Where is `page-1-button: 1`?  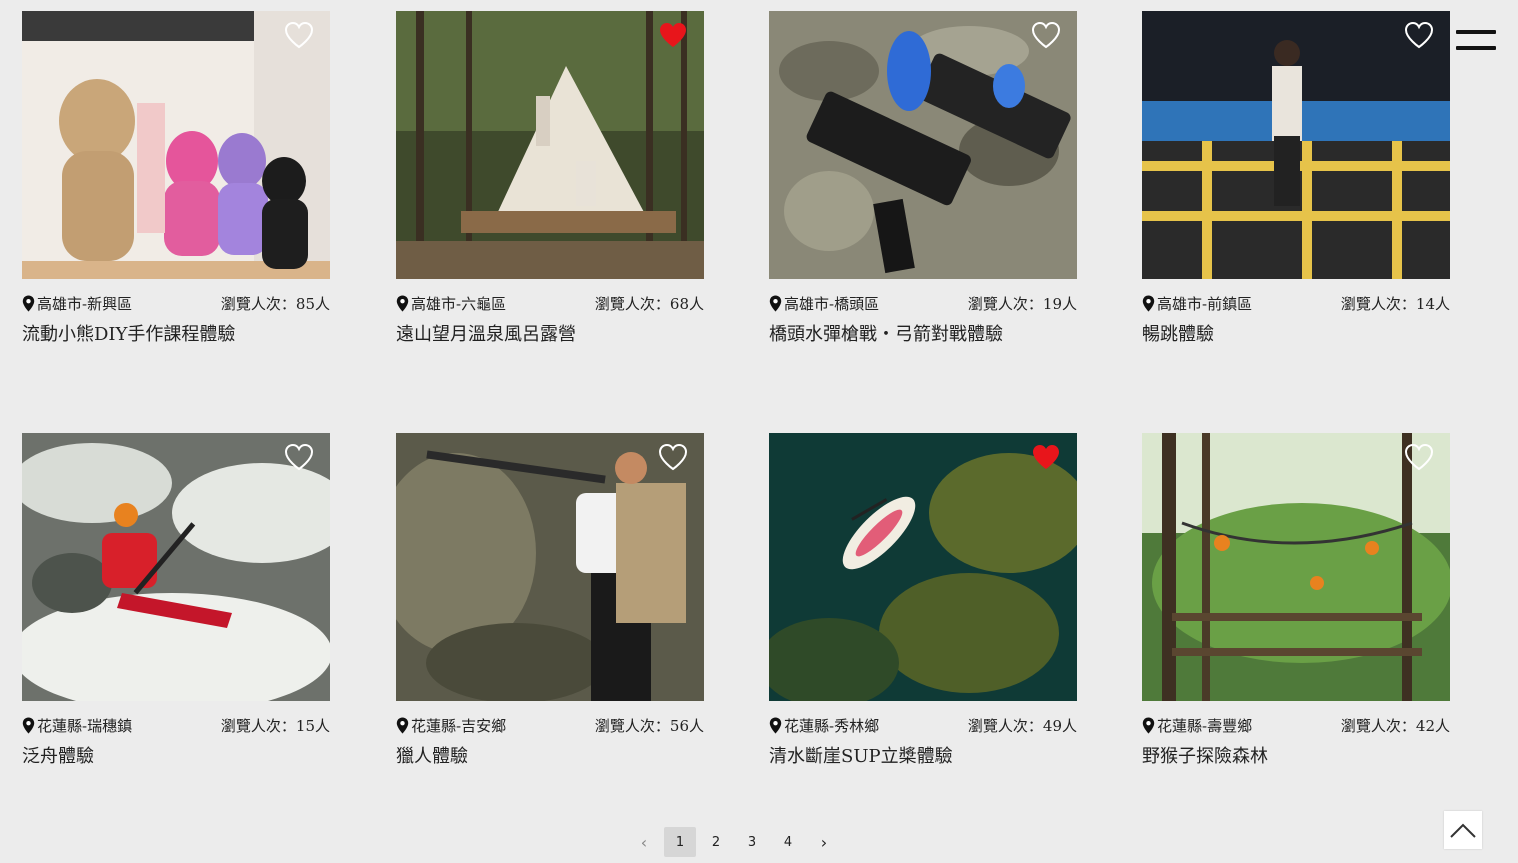 page-1-button: 1 is located at coordinates (680, 842).